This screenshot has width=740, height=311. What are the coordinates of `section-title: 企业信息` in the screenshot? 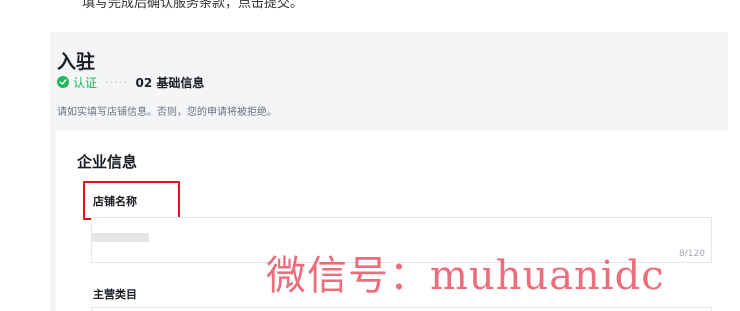 It's located at (107, 162).